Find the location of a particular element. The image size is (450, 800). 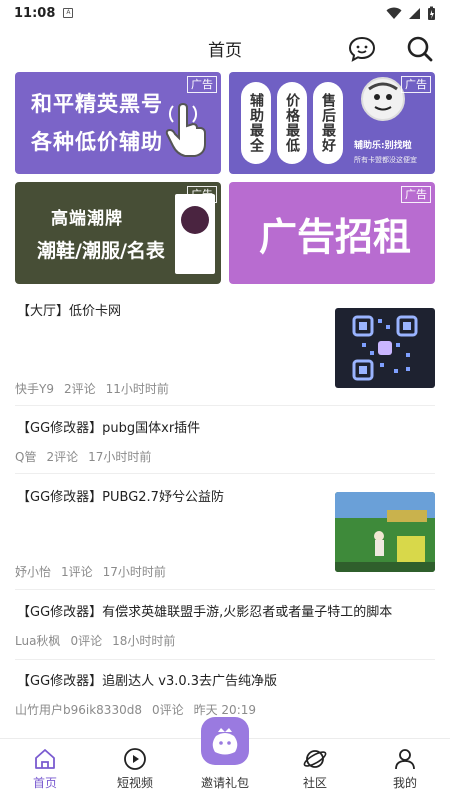

tab-community: 社区 is located at coordinates (315, 769).